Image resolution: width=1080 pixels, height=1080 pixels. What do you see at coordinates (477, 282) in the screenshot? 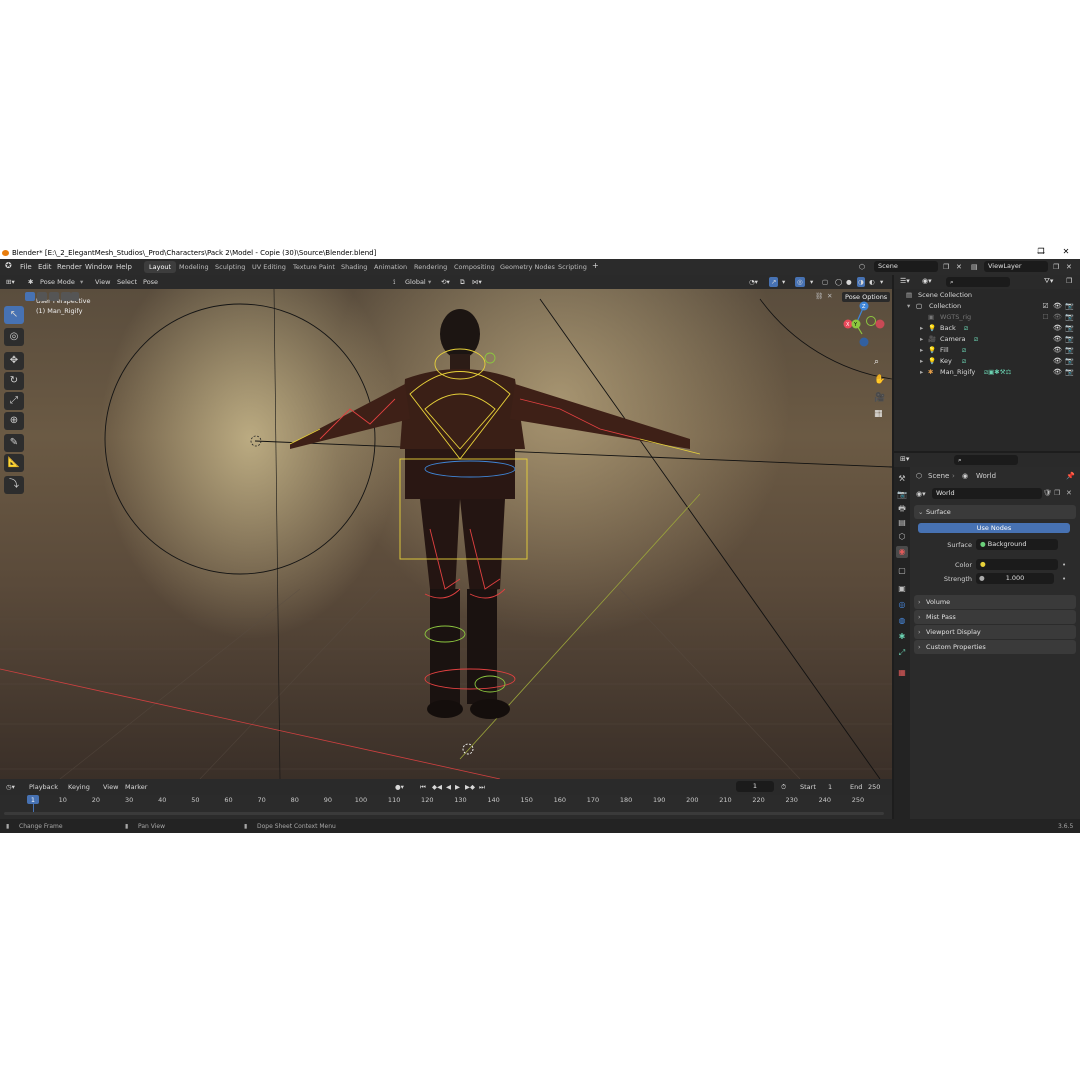
I see `snap-target-icon: ⋈▾` at bounding box center [477, 282].